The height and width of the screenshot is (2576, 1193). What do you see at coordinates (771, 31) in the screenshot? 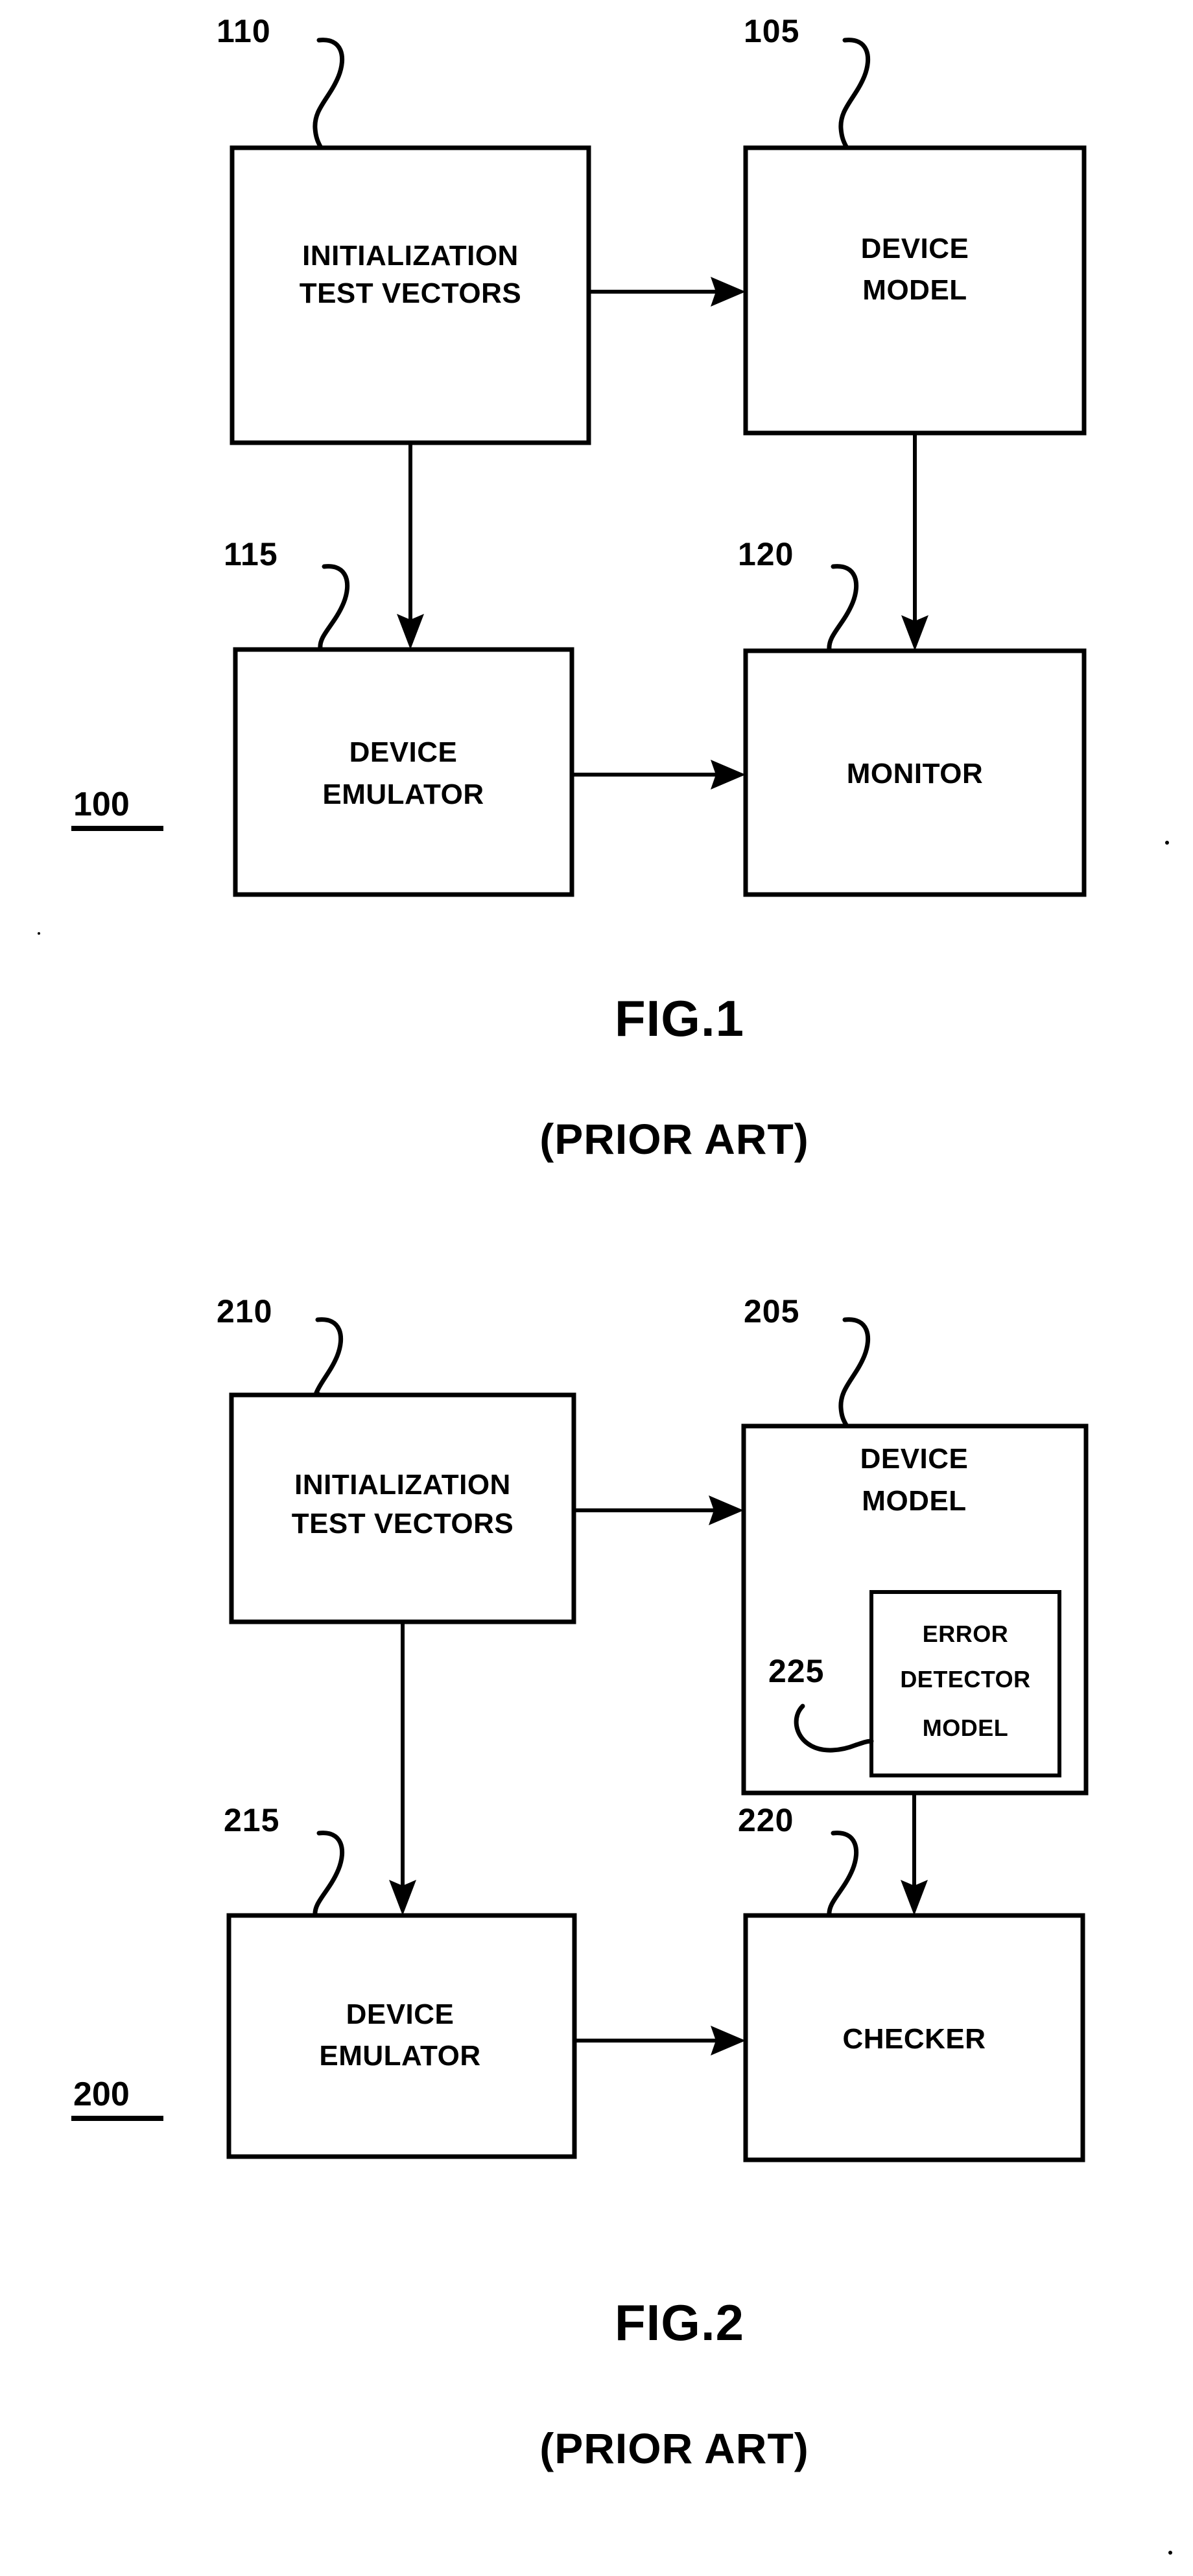
I see `reference-number-105: 105` at bounding box center [771, 31].